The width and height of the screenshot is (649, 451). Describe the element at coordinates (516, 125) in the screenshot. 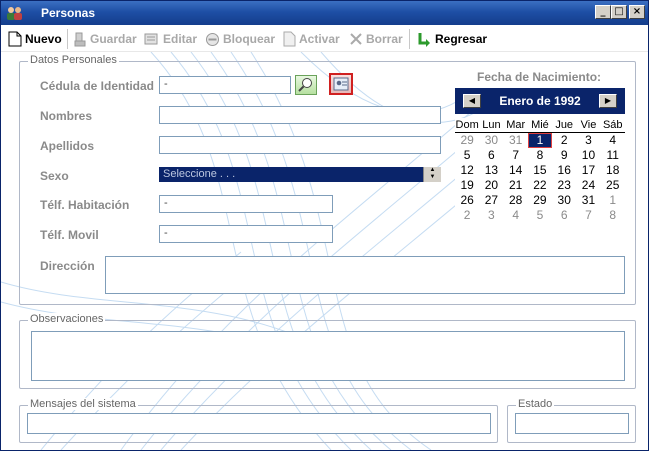

I see `weekday-label: Mar` at that location.